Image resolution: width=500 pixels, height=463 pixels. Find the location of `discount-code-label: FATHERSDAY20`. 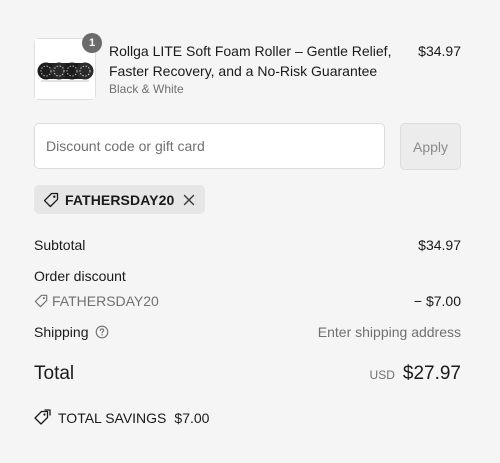

discount-code-label: FATHERSDAY20 is located at coordinates (105, 301).